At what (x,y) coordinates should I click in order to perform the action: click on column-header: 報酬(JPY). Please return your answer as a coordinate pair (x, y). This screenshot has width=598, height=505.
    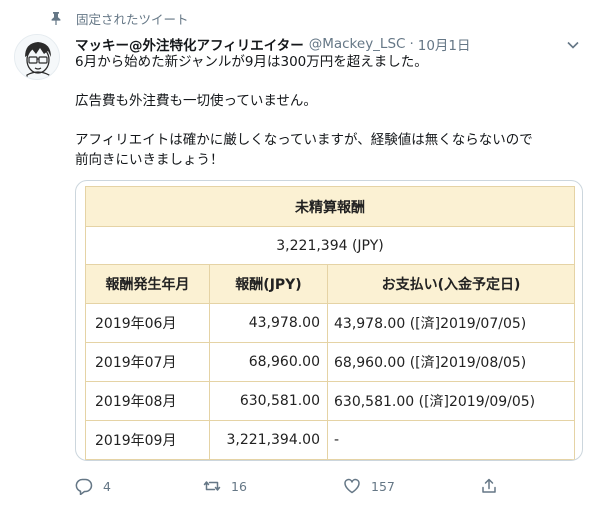
    Looking at the image, I should click on (268, 284).